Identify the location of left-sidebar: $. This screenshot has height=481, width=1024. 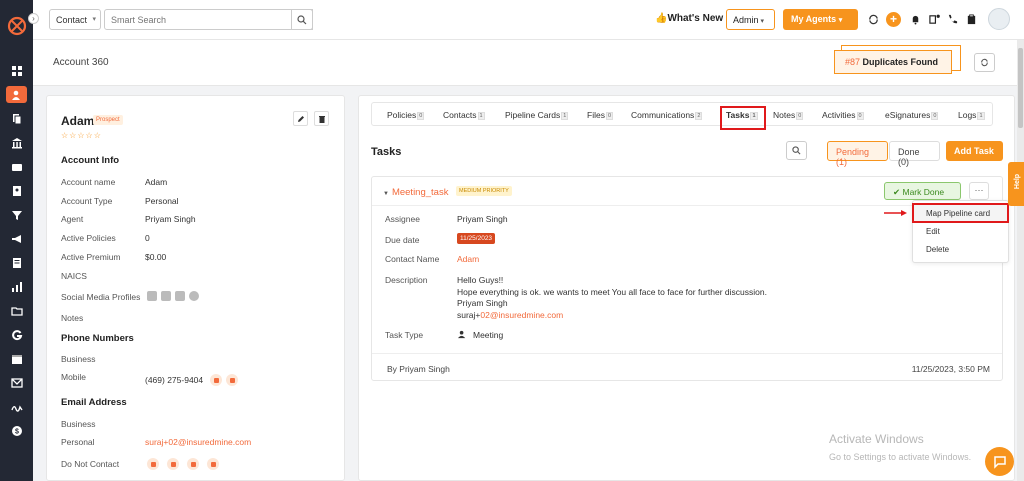
(16, 240).